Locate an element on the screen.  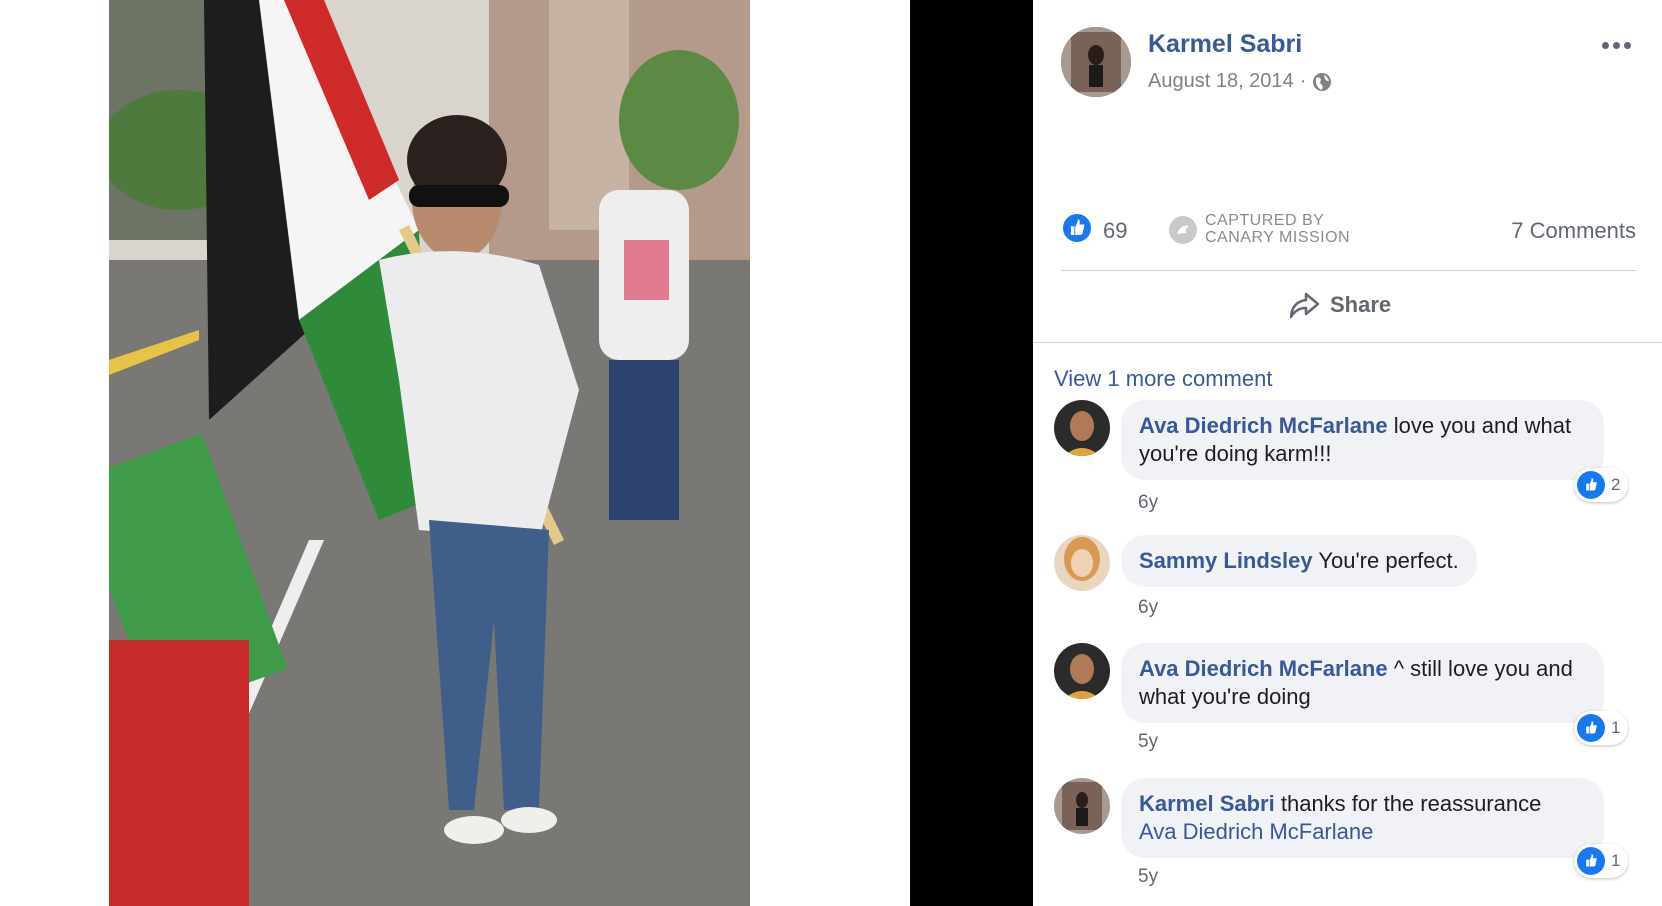
comment-bubble: Sammy Lindsley You're perfect. is located at coordinates (1299, 561).